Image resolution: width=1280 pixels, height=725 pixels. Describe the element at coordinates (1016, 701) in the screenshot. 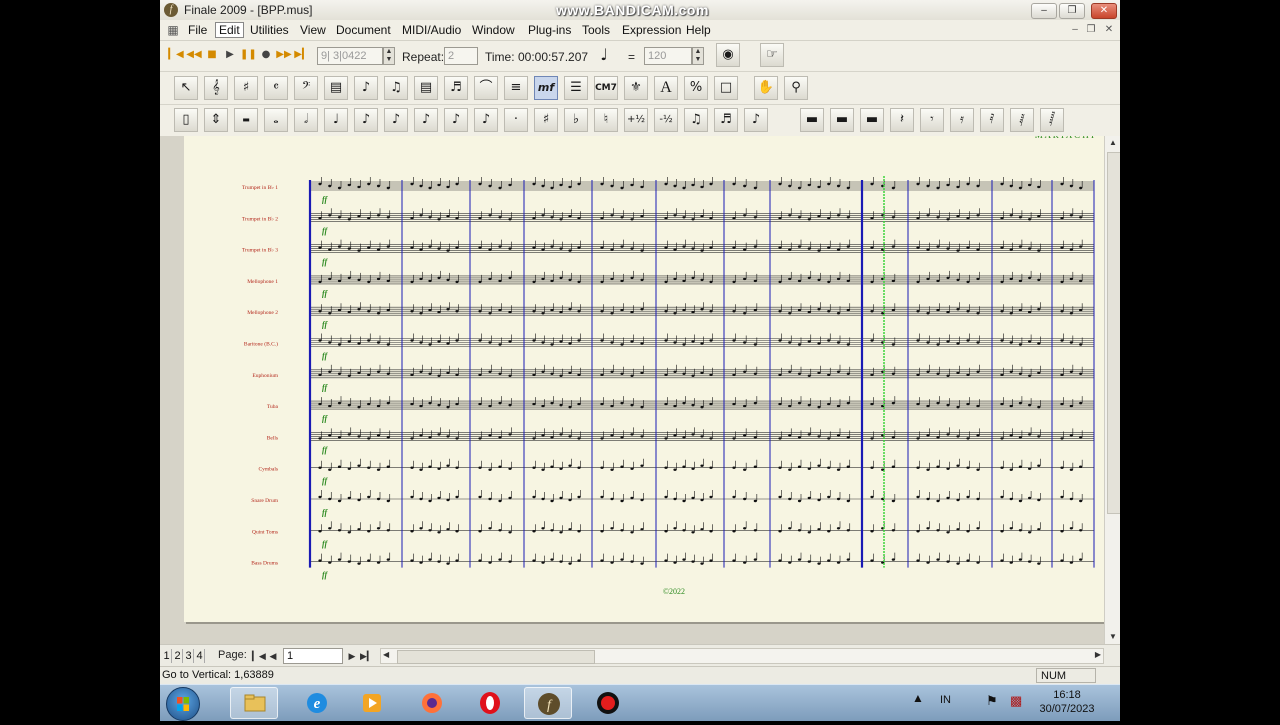

I see `network-icon: ▩` at that location.